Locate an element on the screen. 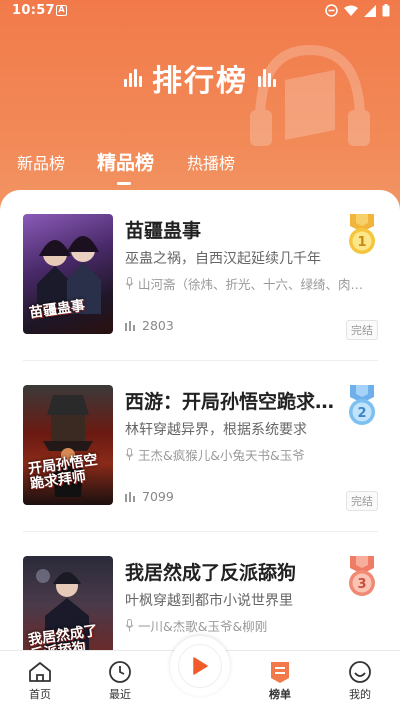  clock-icon is located at coordinates (120, 672).